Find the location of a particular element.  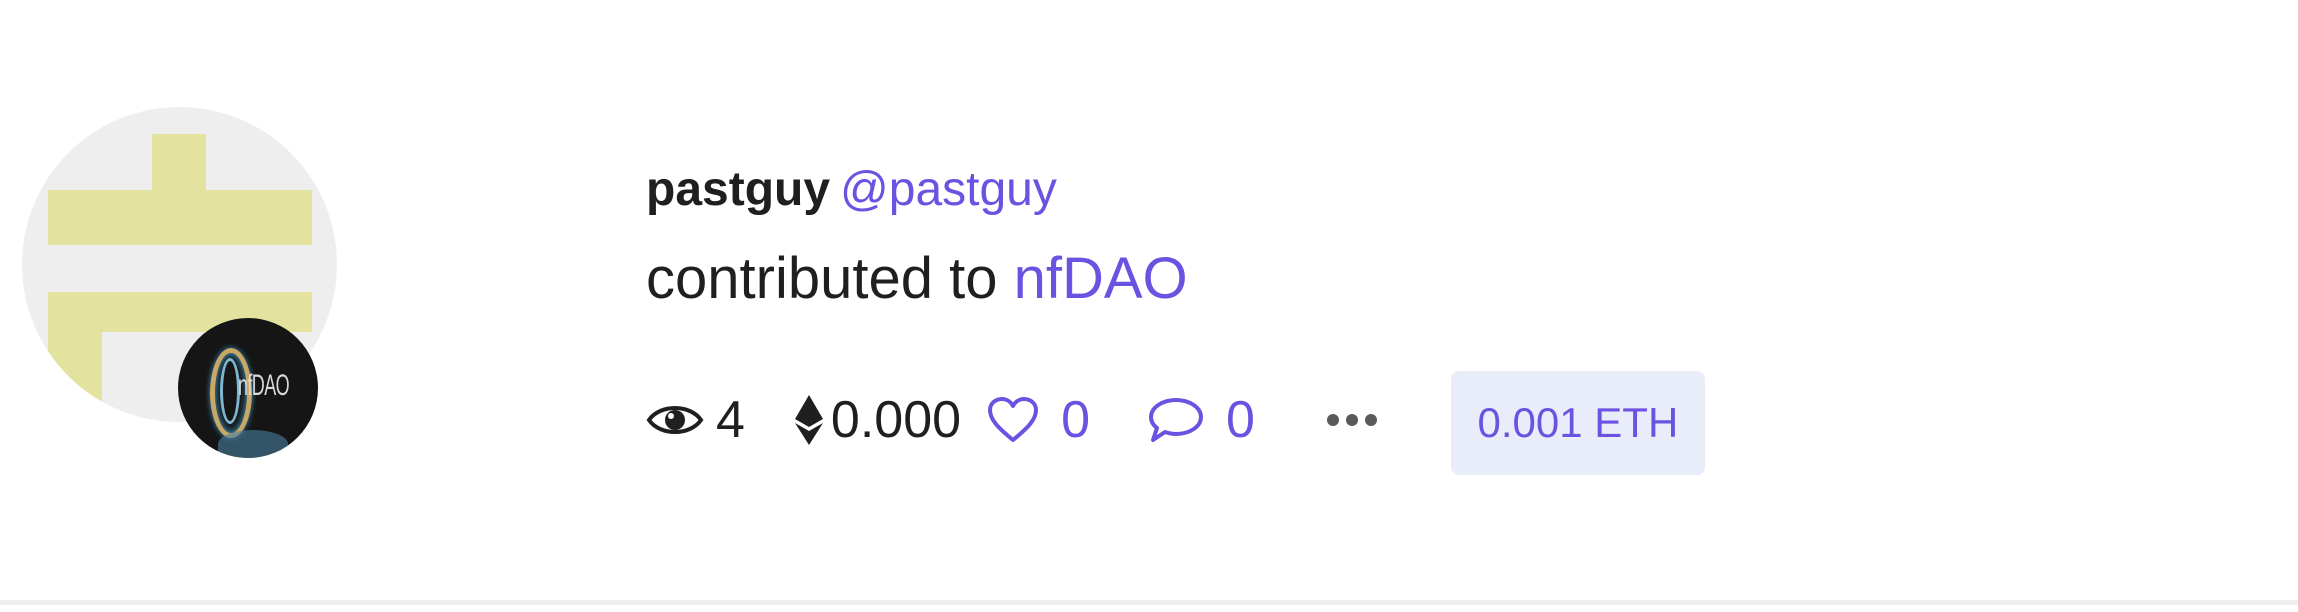

target-project-link: nfDAO is located at coordinates (1101, 278).